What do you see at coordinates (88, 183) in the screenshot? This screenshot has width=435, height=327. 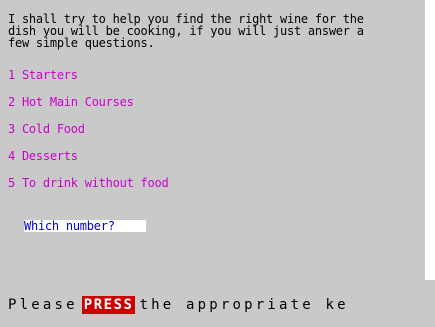 I see `menu-item-drink-without-food: 5 To drink without food` at bounding box center [88, 183].